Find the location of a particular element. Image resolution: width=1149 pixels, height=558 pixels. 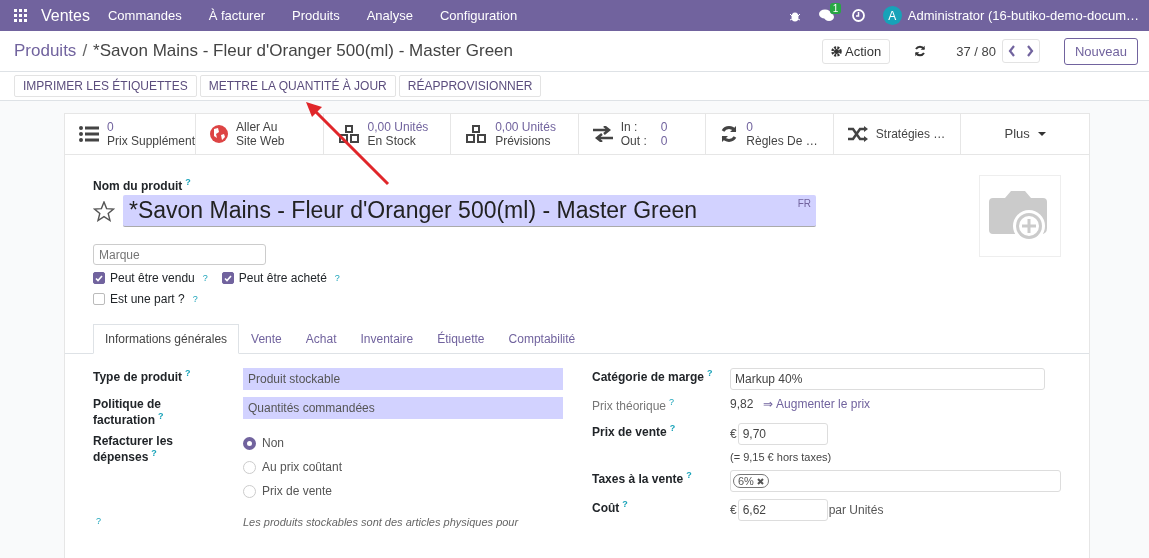

radio-option: Non is located at coordinates (403, 443).